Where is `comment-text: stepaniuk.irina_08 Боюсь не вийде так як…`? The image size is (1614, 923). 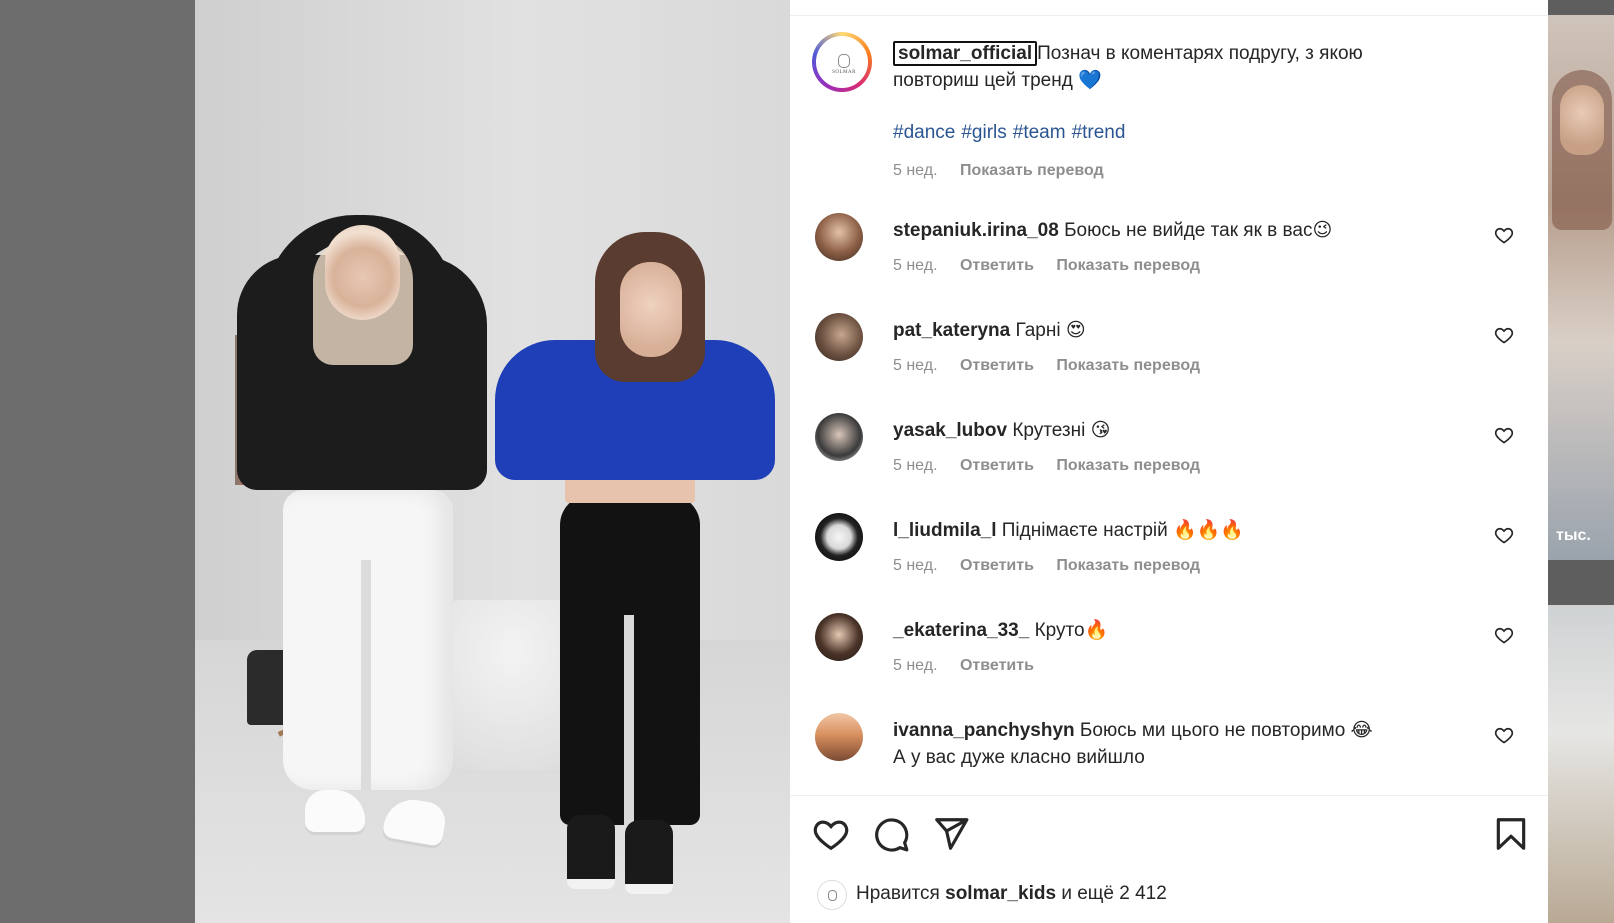
comment-text: stepaniuk.irina_08 Боюсь не вийде так як… is located at coordinates (1183, 230).